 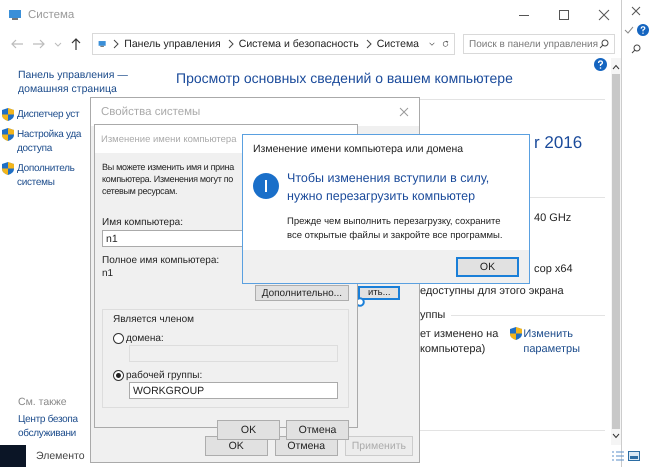 I want to click on section-heading: уппы, so click(x=433, y=315).